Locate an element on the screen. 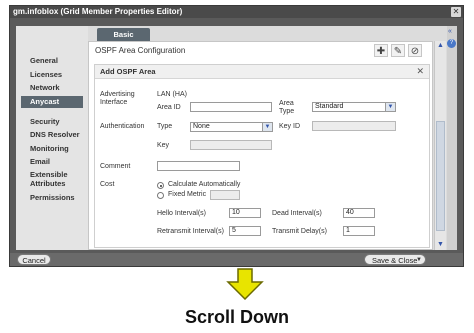  dialog-header: Add OSPF Area ✕ is located at coordinates (262, 72).